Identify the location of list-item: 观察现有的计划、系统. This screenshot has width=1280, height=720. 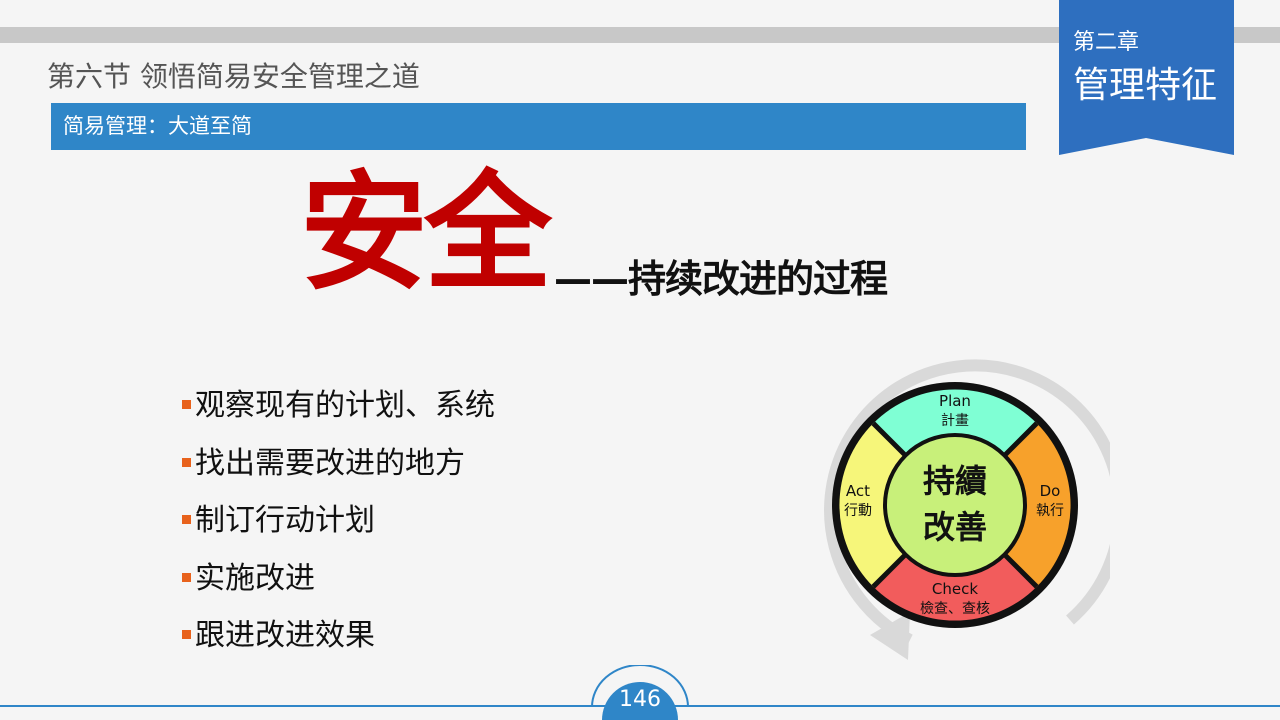
(338, 414).